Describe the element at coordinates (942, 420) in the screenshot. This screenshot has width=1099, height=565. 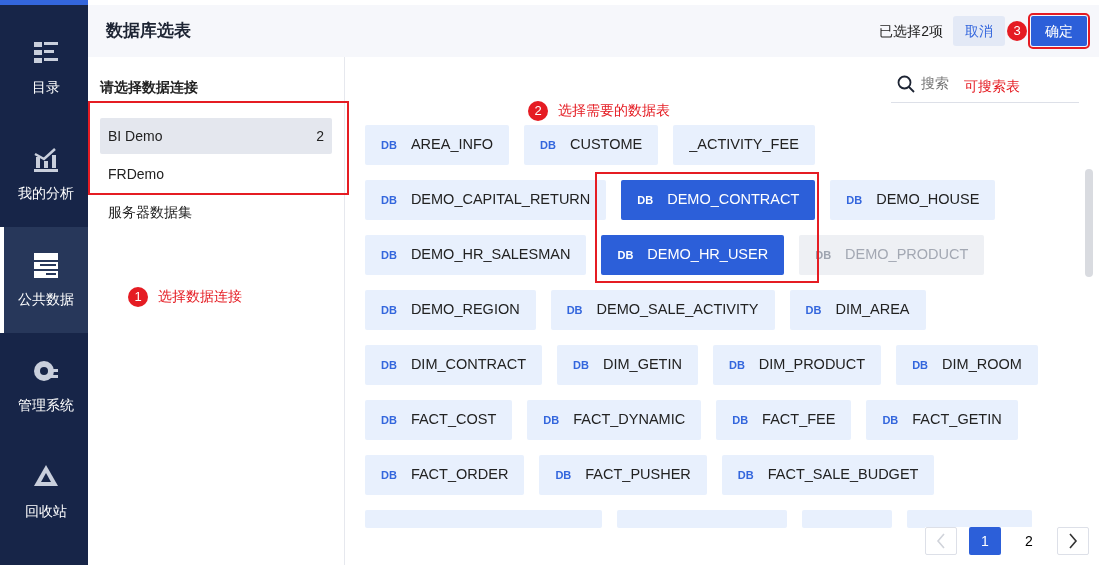
I see `table-chip: DB FACT_GETIN` at that location.